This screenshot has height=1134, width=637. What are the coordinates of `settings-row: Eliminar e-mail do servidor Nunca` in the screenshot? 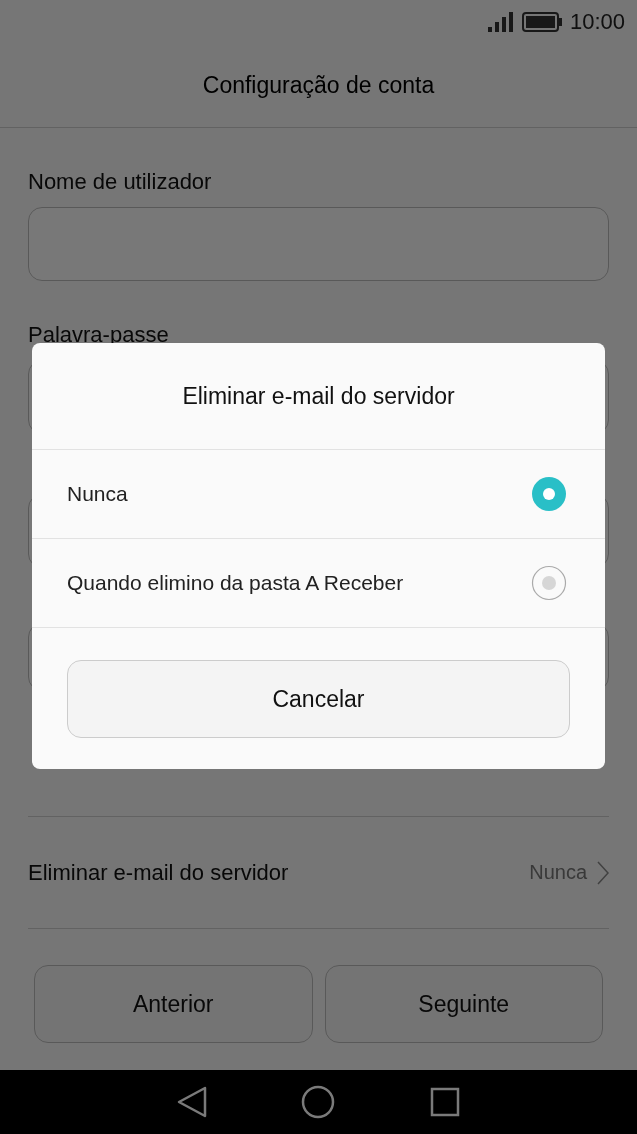 It's located at (318, 872).